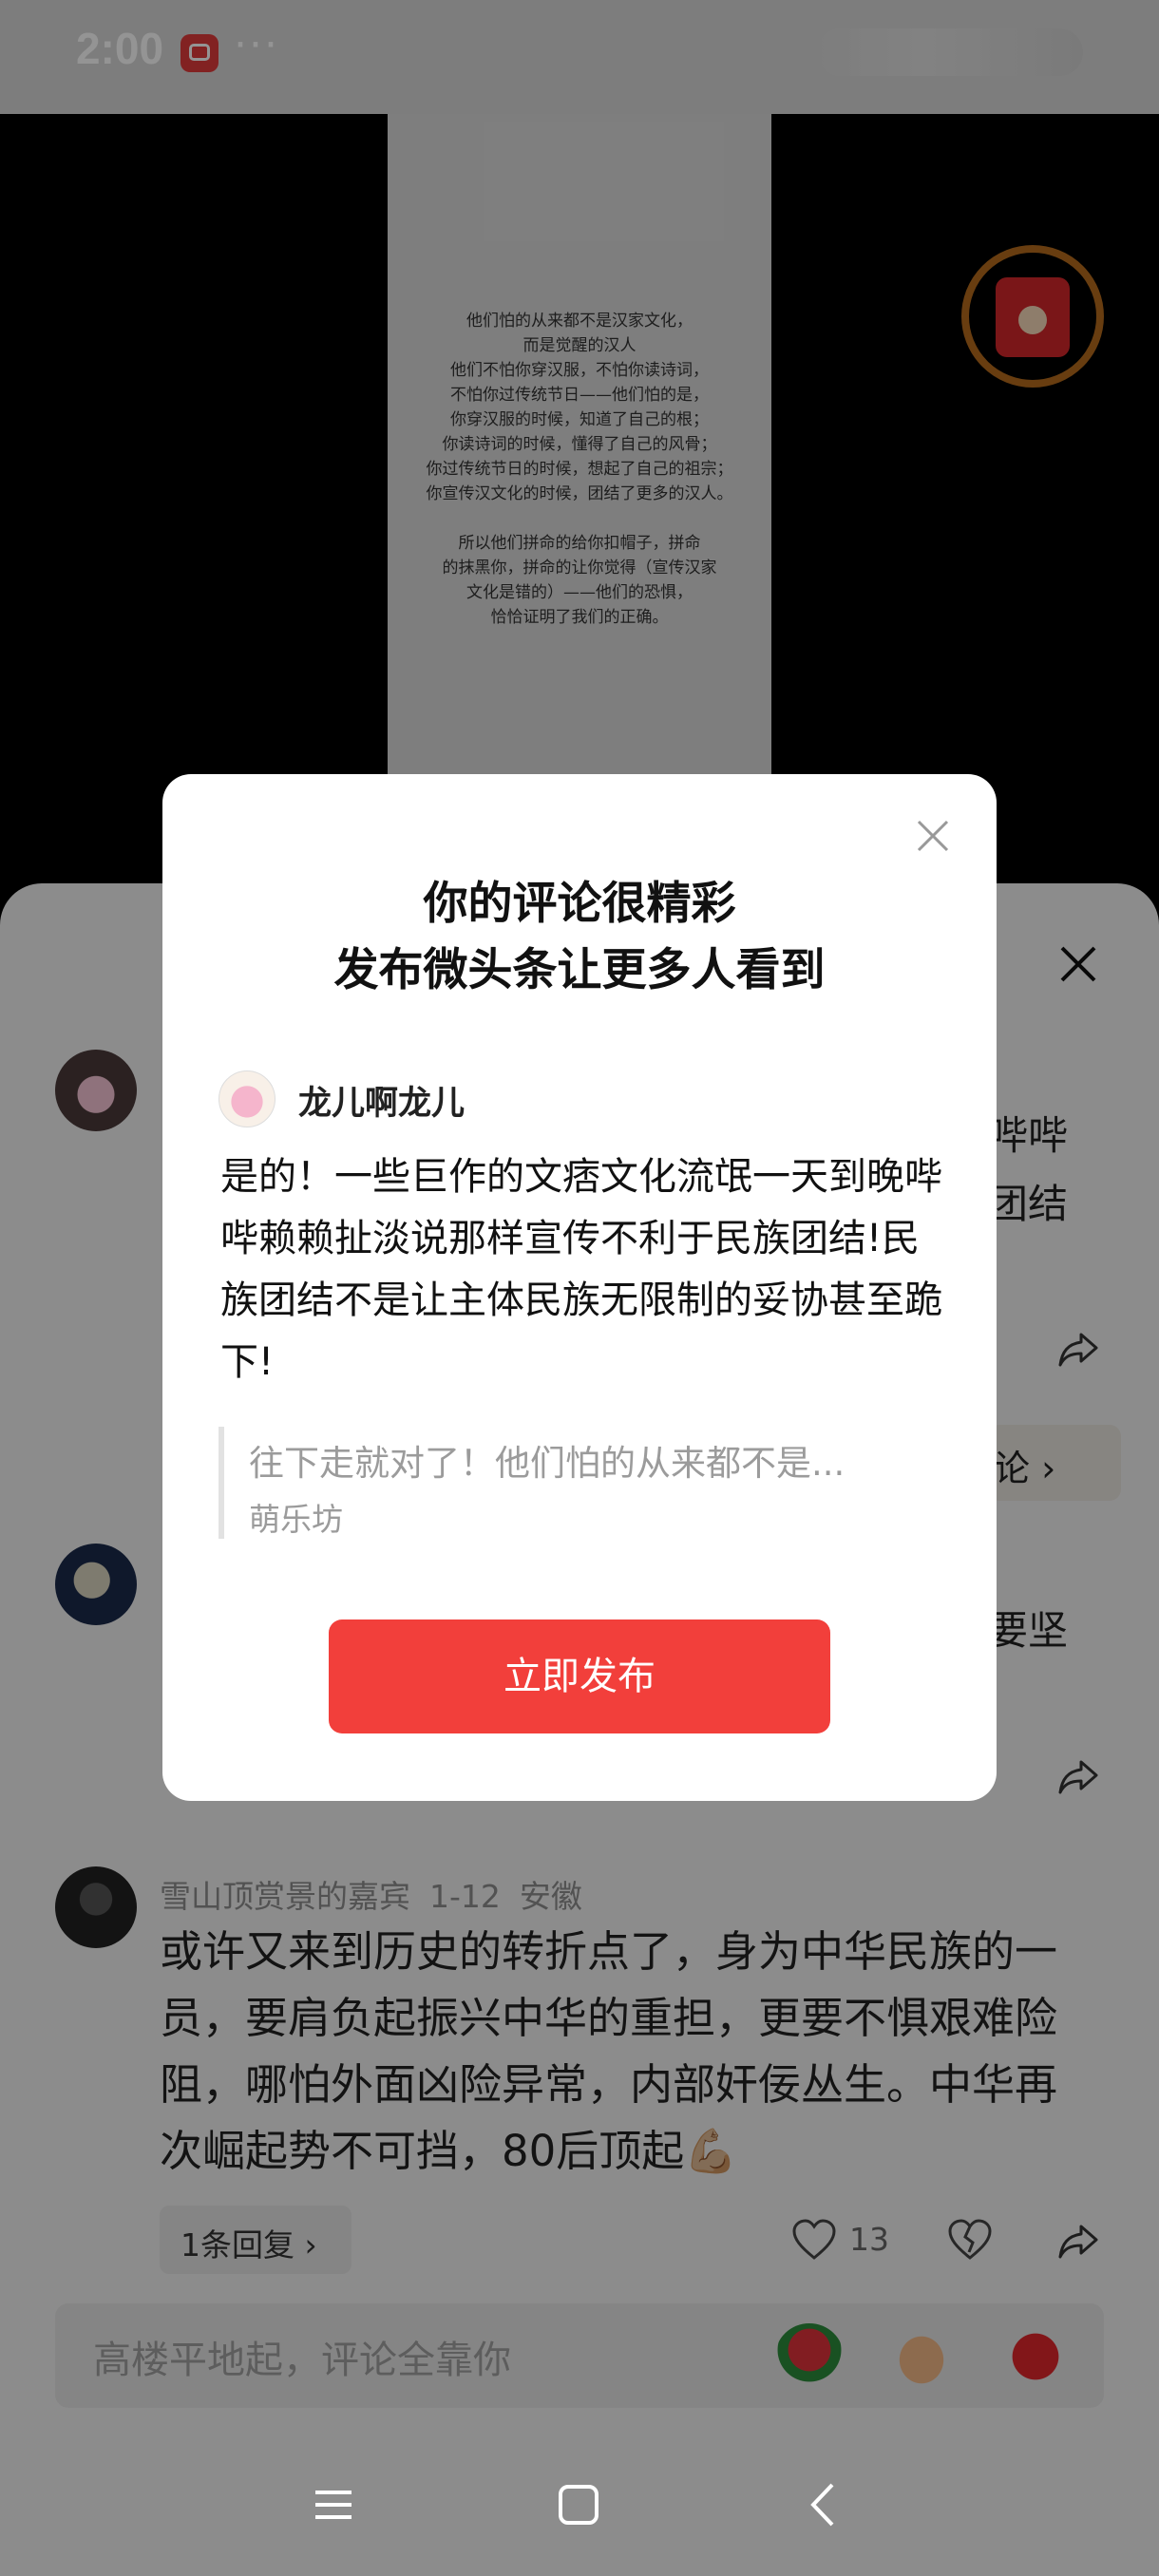 Image resolution: width=1159 pixels, height=2576 pixels. I want to click on menu-icon, so click(333, 2505).